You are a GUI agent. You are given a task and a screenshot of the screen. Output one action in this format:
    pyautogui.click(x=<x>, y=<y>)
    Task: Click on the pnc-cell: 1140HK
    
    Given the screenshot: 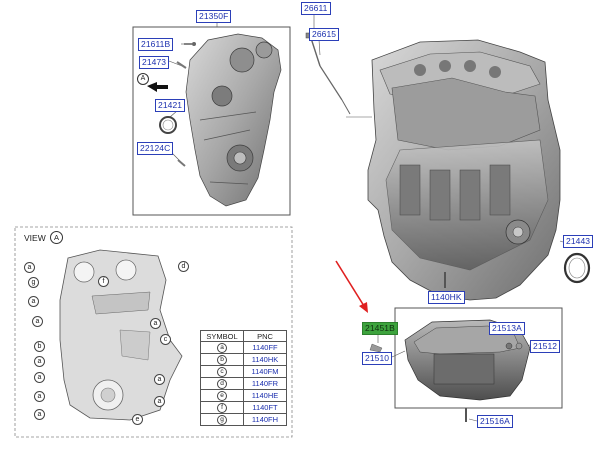 What is the action you would take?
    pyautogui.click(x=265, y=359)
    